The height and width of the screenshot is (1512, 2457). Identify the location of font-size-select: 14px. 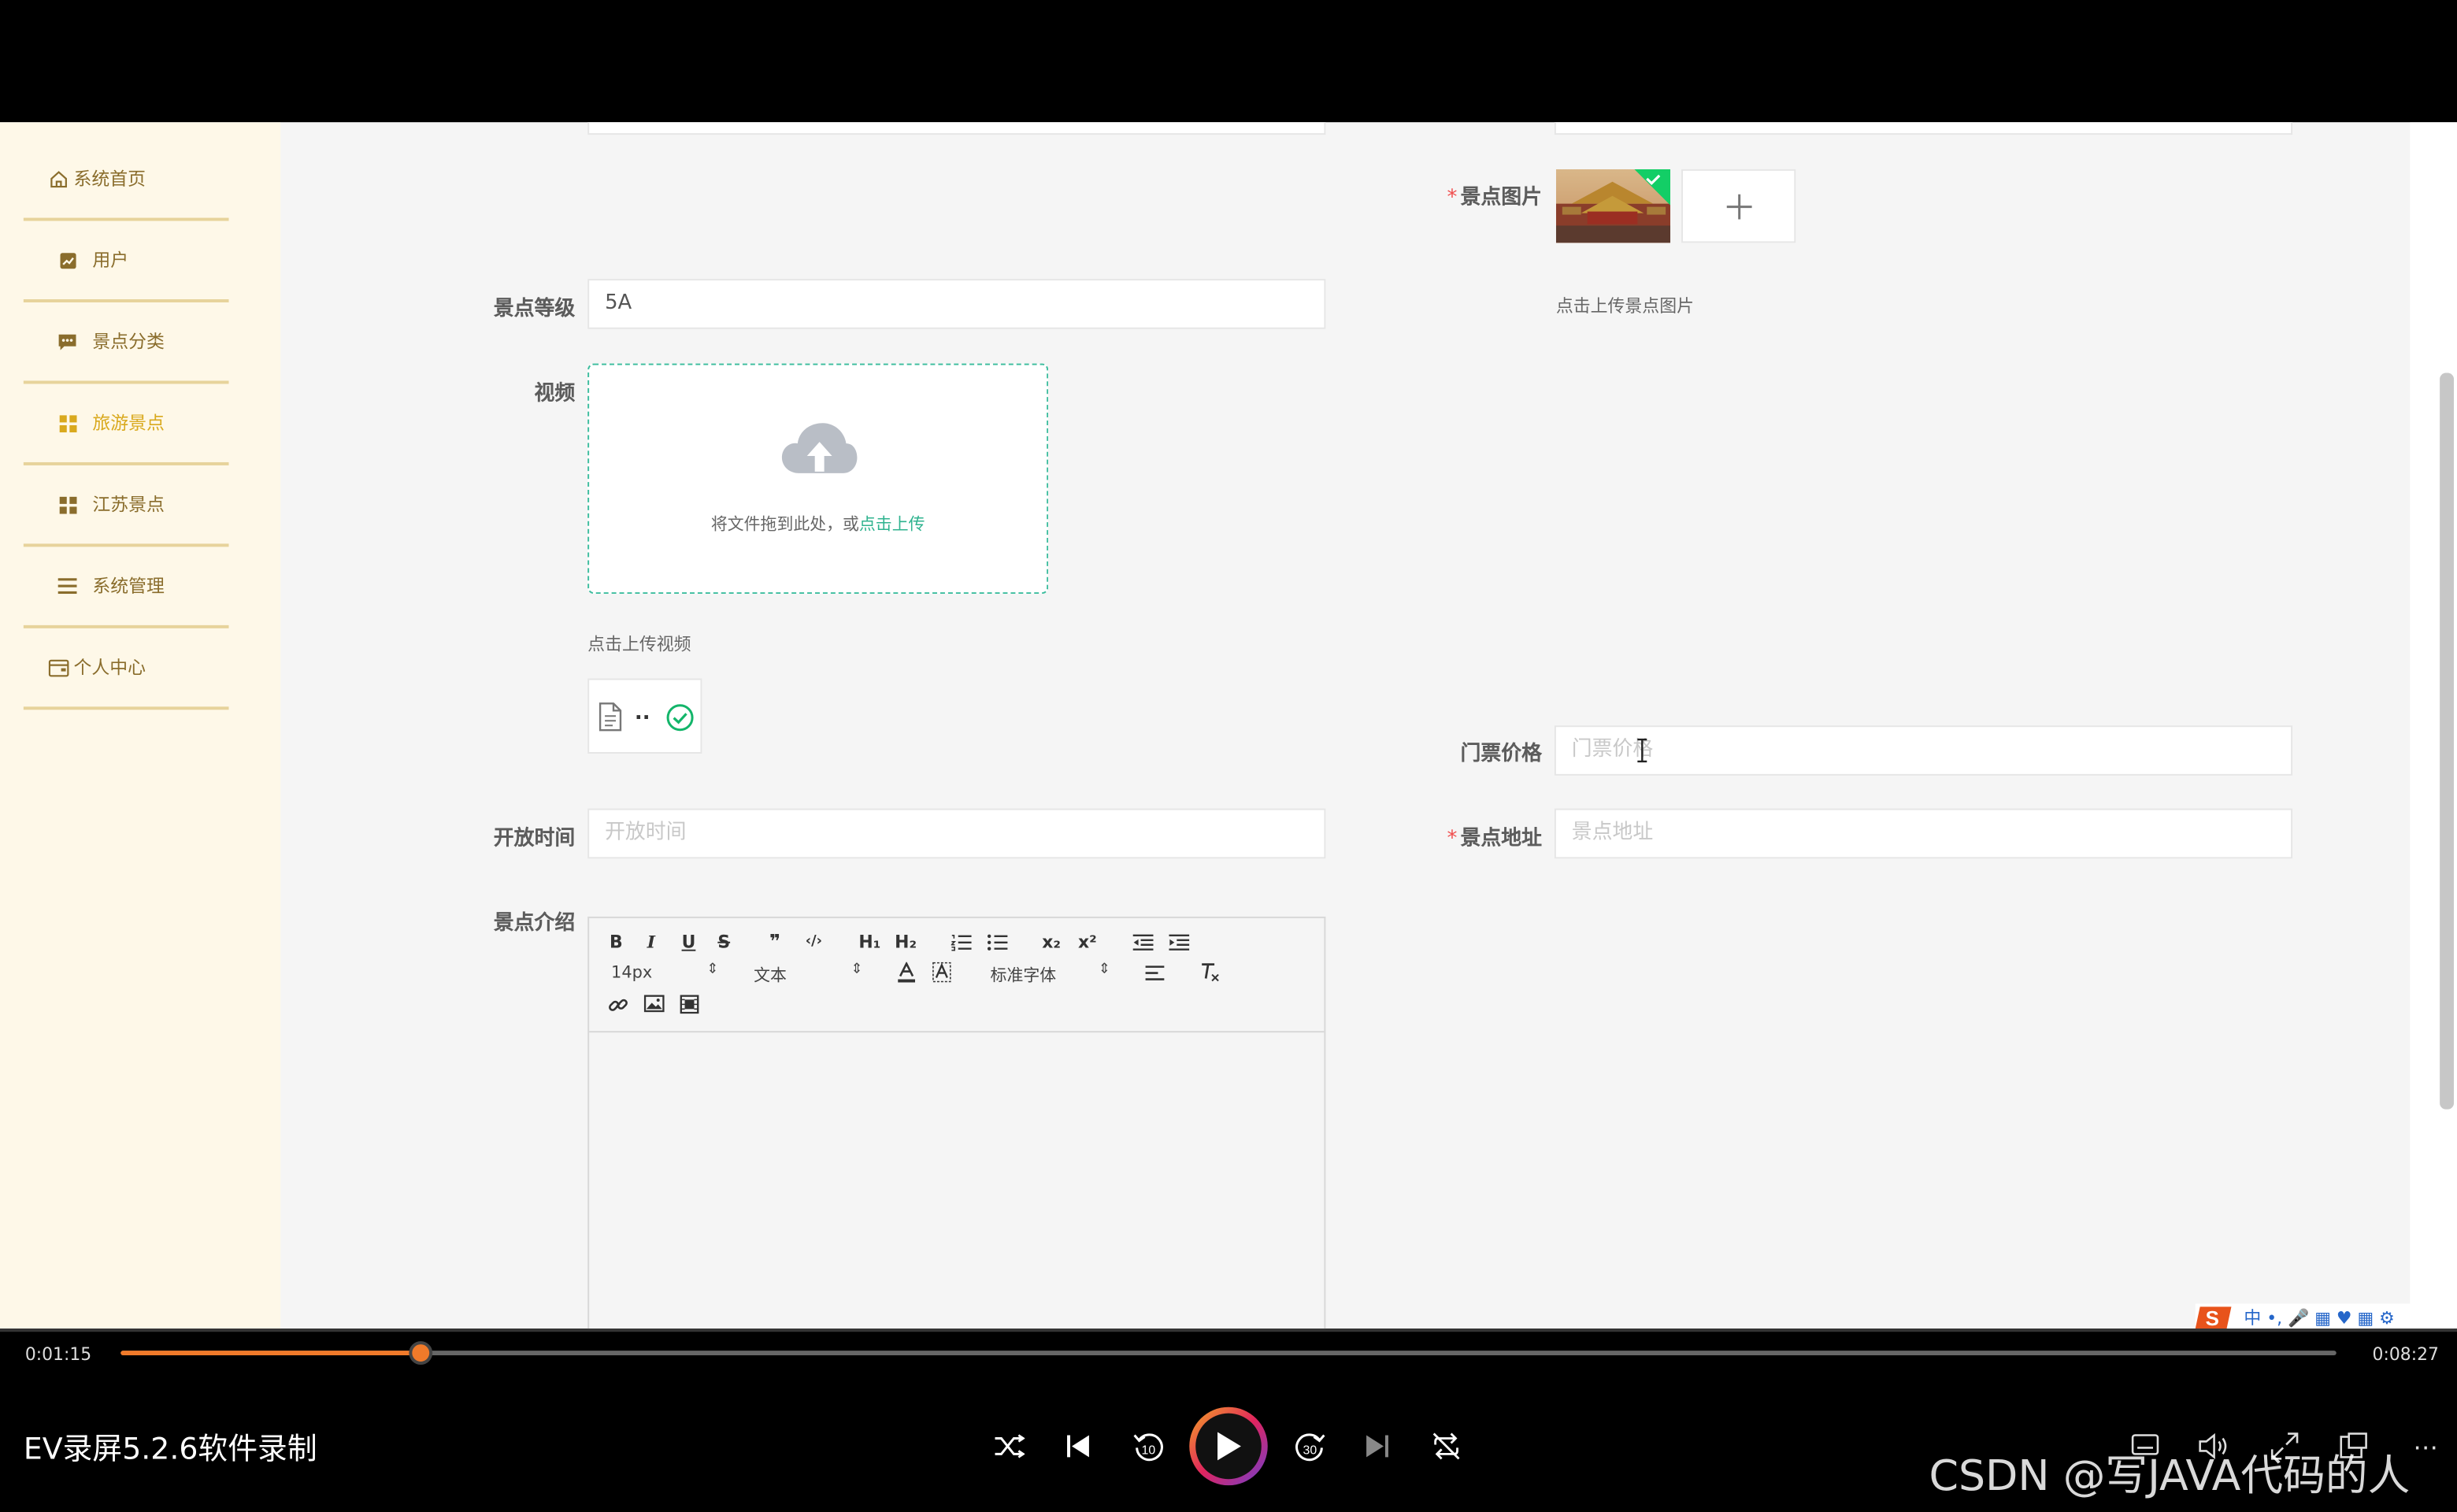
(631, 973).